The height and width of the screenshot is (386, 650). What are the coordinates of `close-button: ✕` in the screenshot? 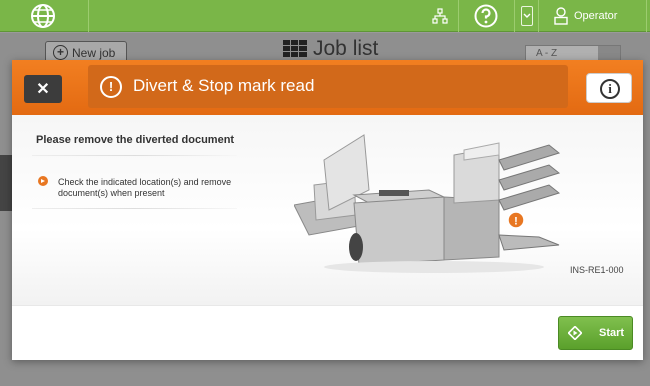 It's located at (43, 89).